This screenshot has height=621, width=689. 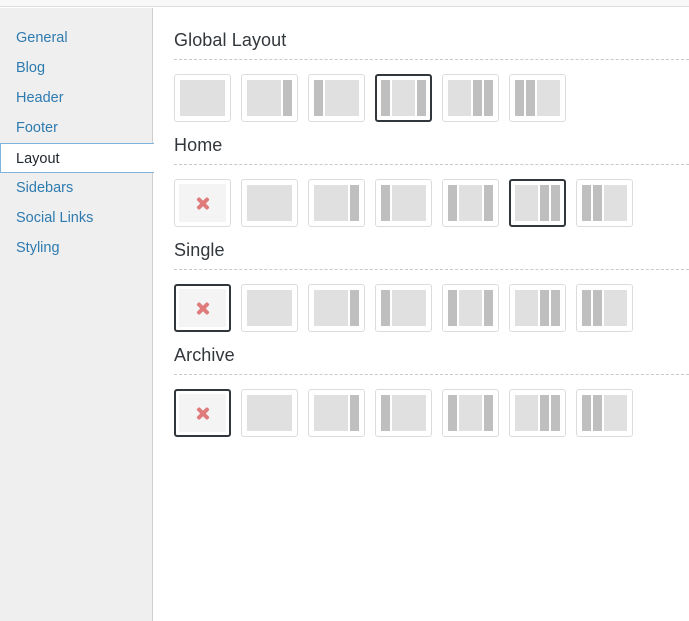 I want to click on section-title: Archive, so click(x=204, y=355).